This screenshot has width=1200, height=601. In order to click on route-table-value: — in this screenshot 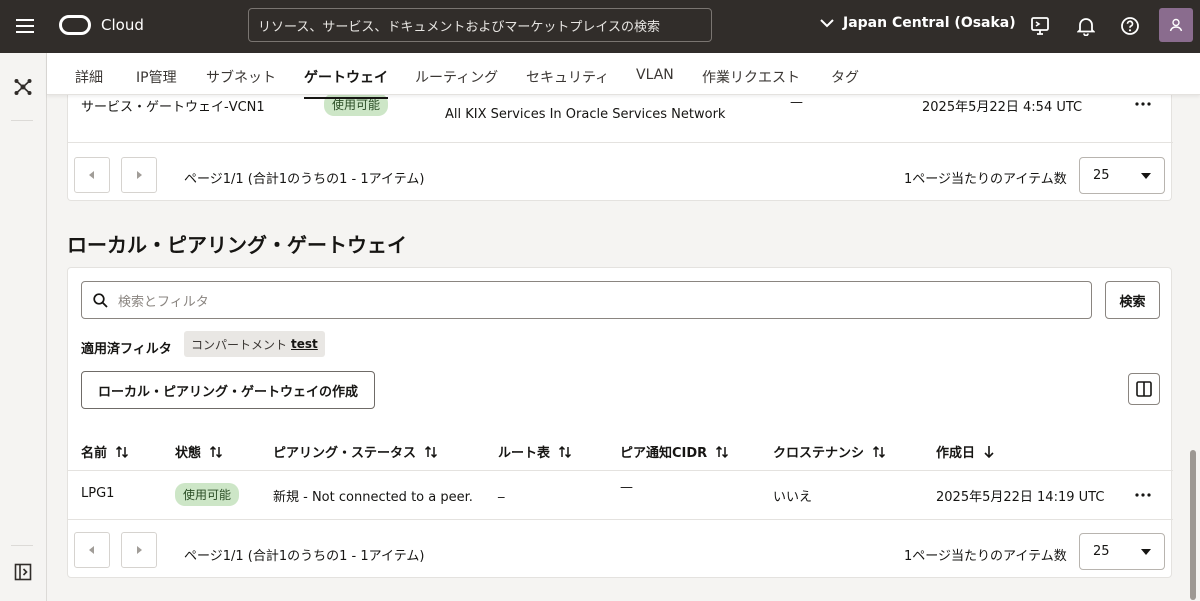, I will do `click(796, 102)`.